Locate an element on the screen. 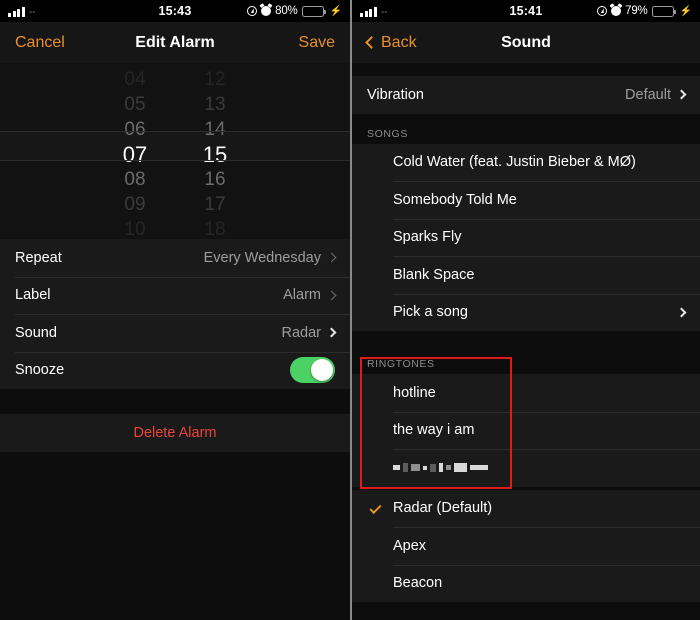 This screenshot has width=700, height=620. ringtone-label: the way i am is located at coordinates (434, 430).